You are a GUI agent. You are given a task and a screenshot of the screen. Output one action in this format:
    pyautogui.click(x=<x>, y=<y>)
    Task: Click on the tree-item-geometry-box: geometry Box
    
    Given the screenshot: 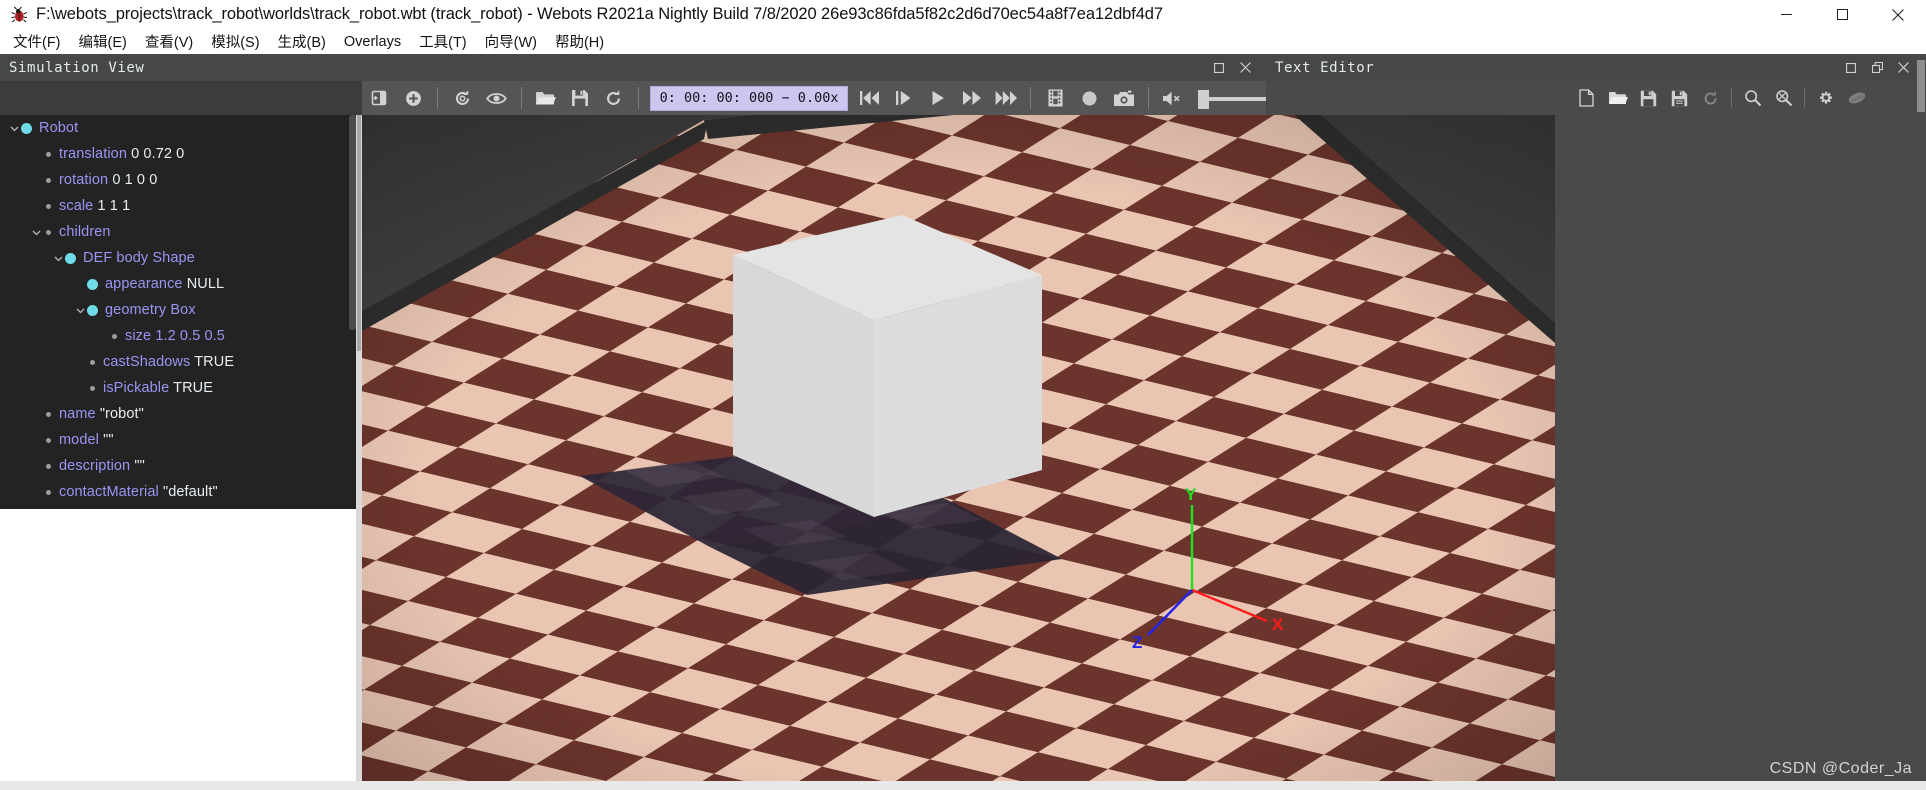 What is the action you would take?
    pyautogui.click(x=178, y=310)
    